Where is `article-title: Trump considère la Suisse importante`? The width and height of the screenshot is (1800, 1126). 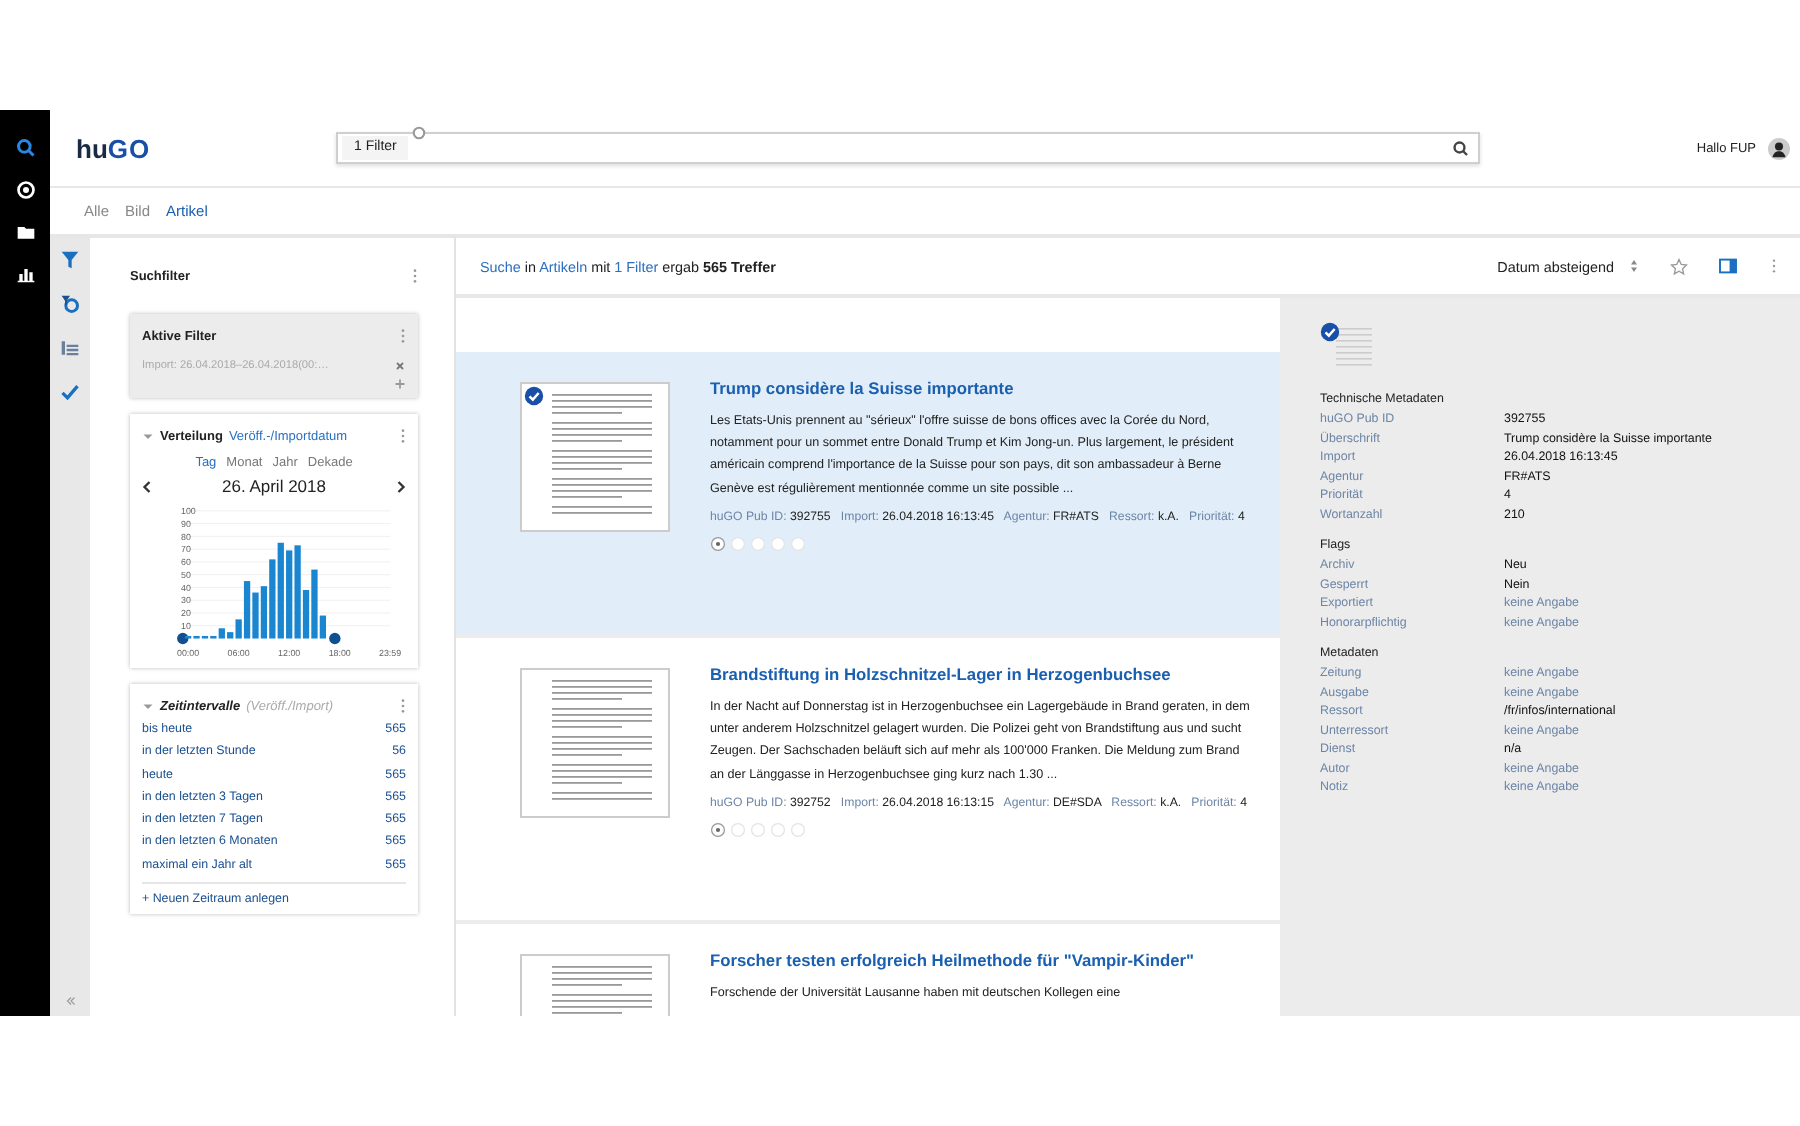
article-title: Trump considère la Suisse importante is located at coordinates (983, 388).